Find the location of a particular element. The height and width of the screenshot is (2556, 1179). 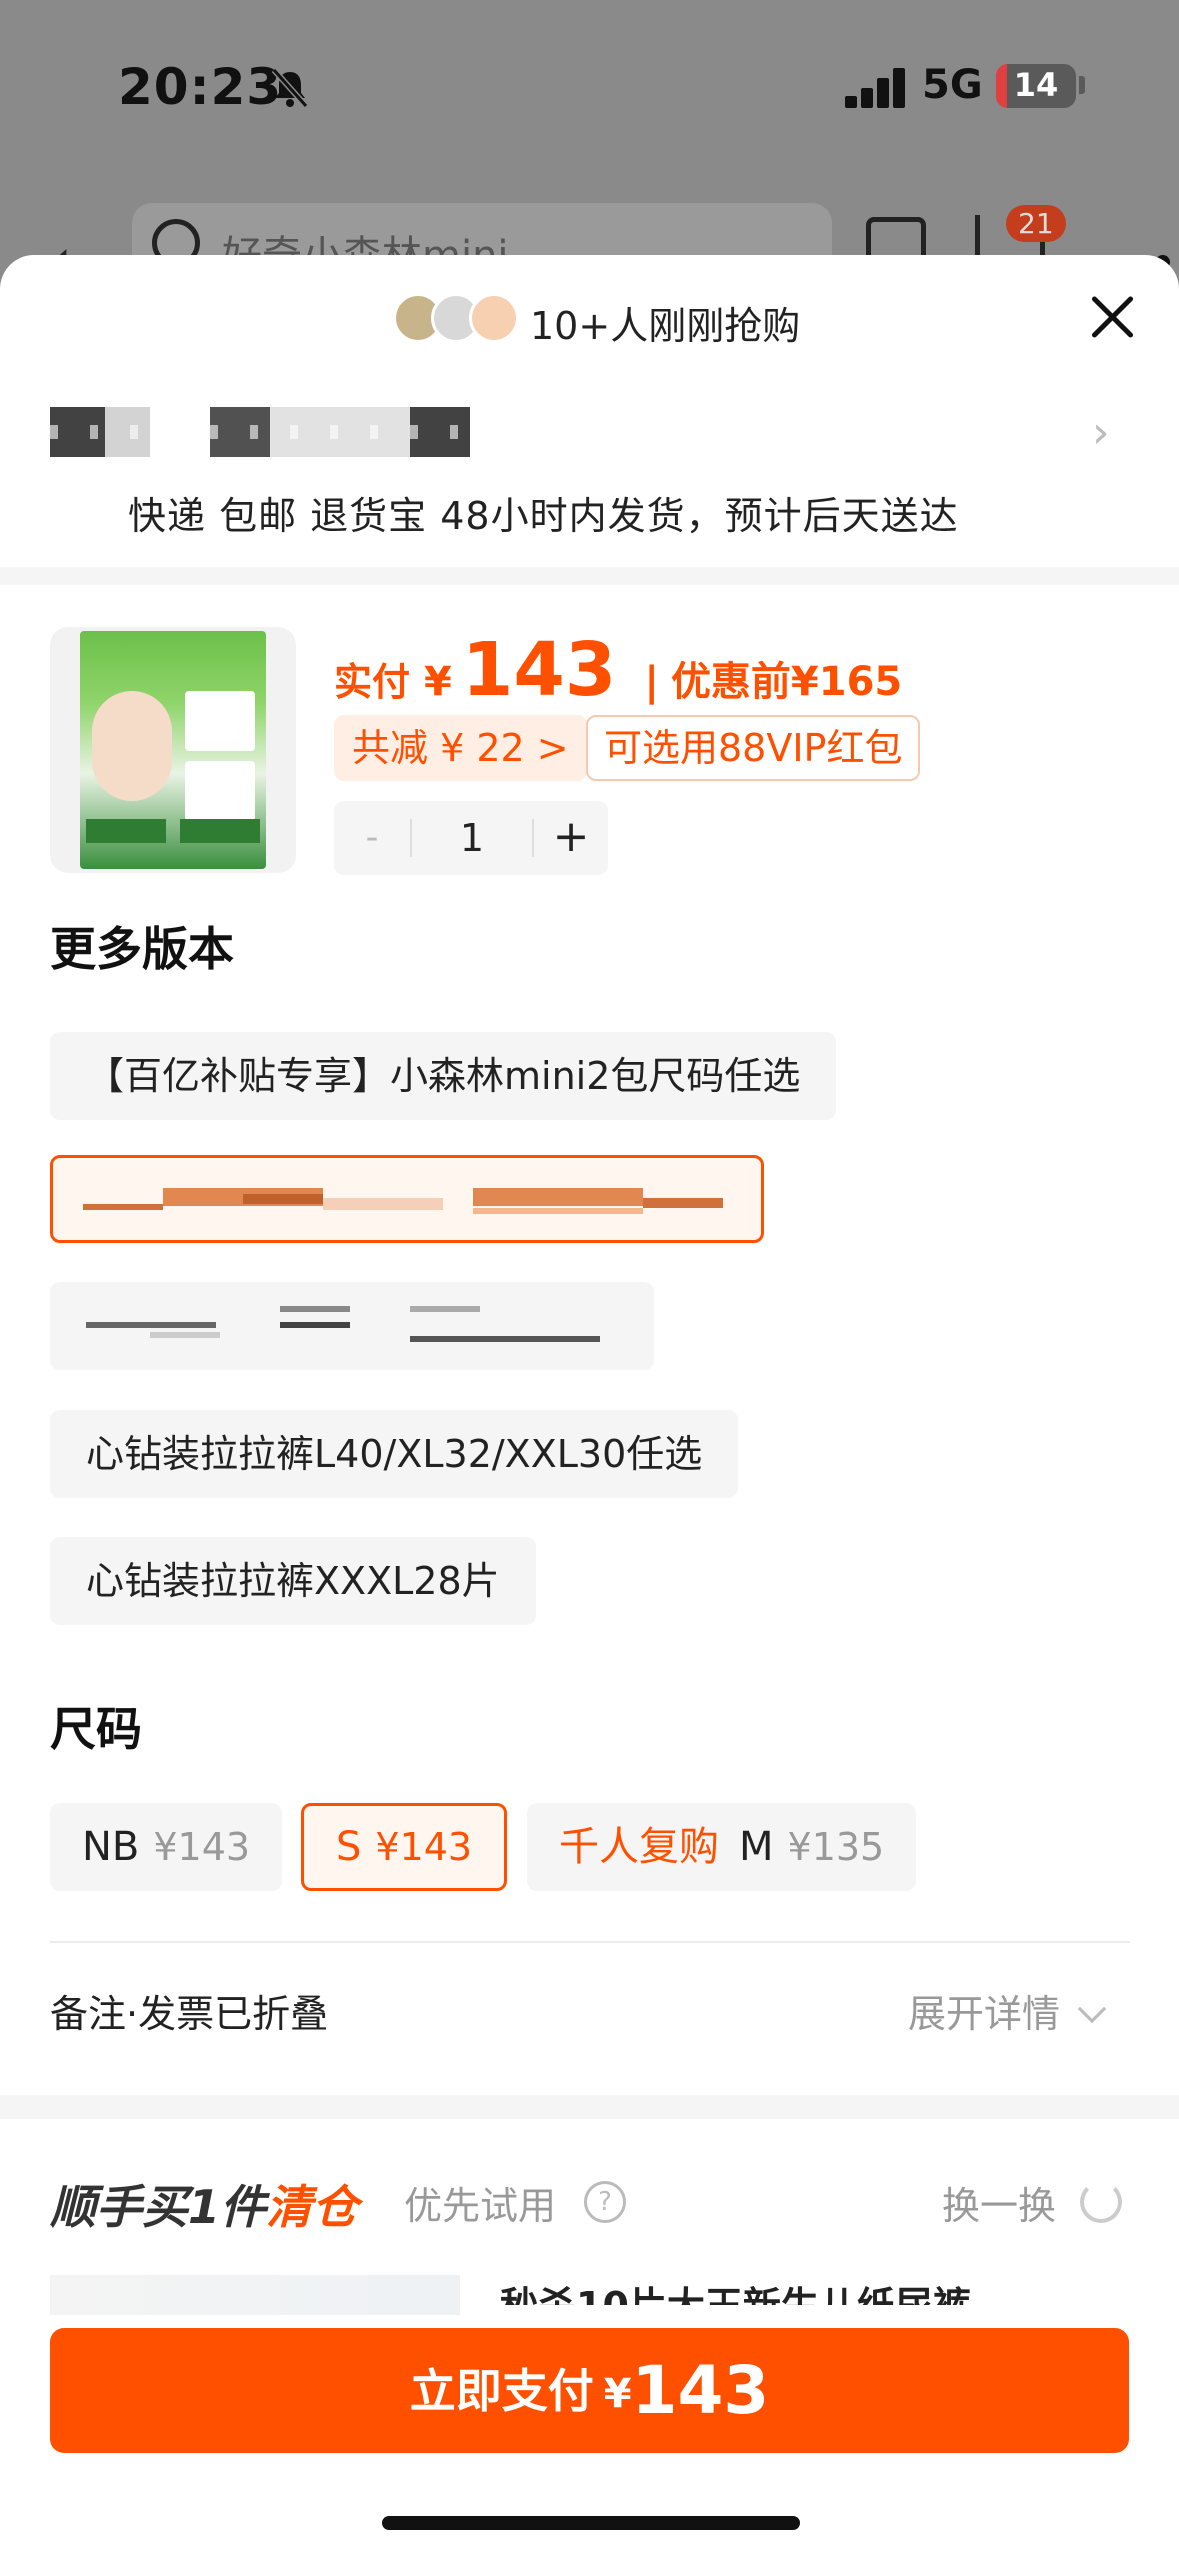

original-price: 优惠前¥165 is located at coordinates (786, 682).